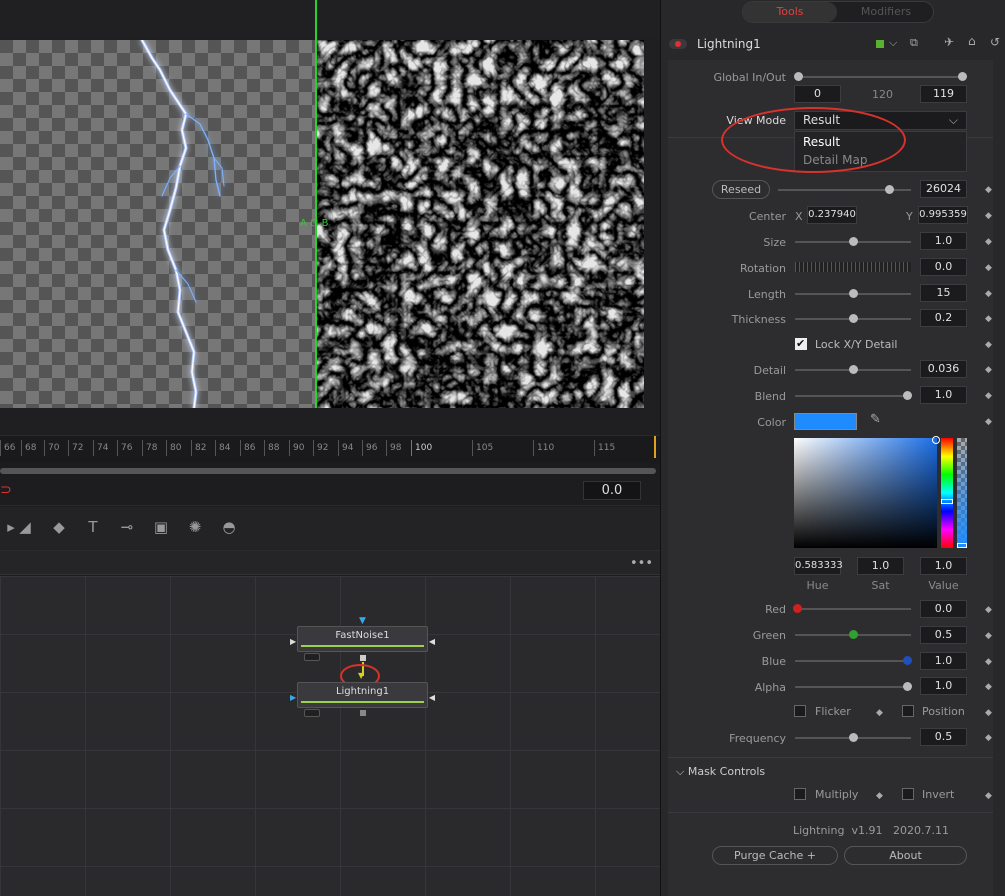  I want to click on sat-field: 1.0, so click(880, 566).